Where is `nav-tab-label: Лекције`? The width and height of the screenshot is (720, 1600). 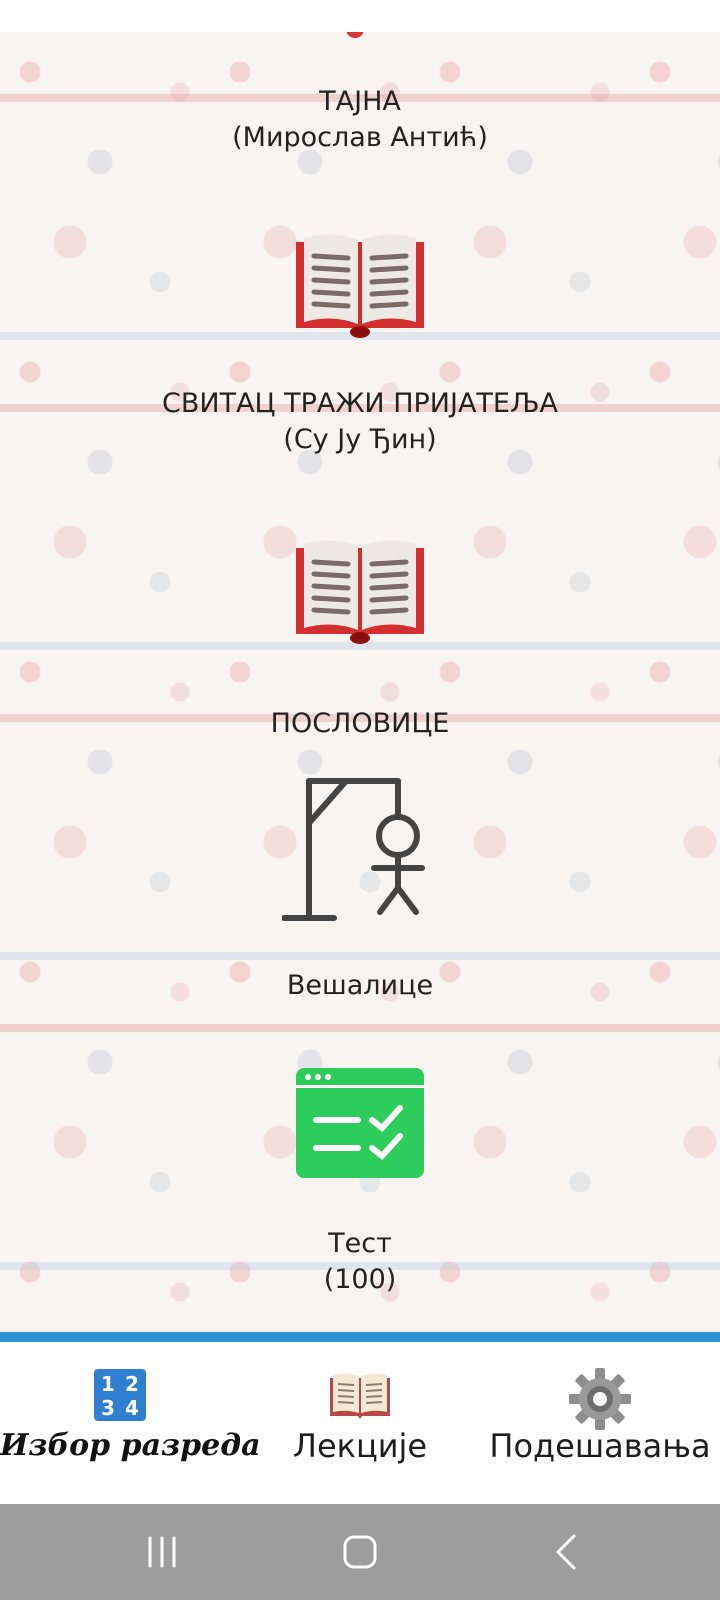 nav-tab-label: Лекције is located at coordinates (360, 1446).